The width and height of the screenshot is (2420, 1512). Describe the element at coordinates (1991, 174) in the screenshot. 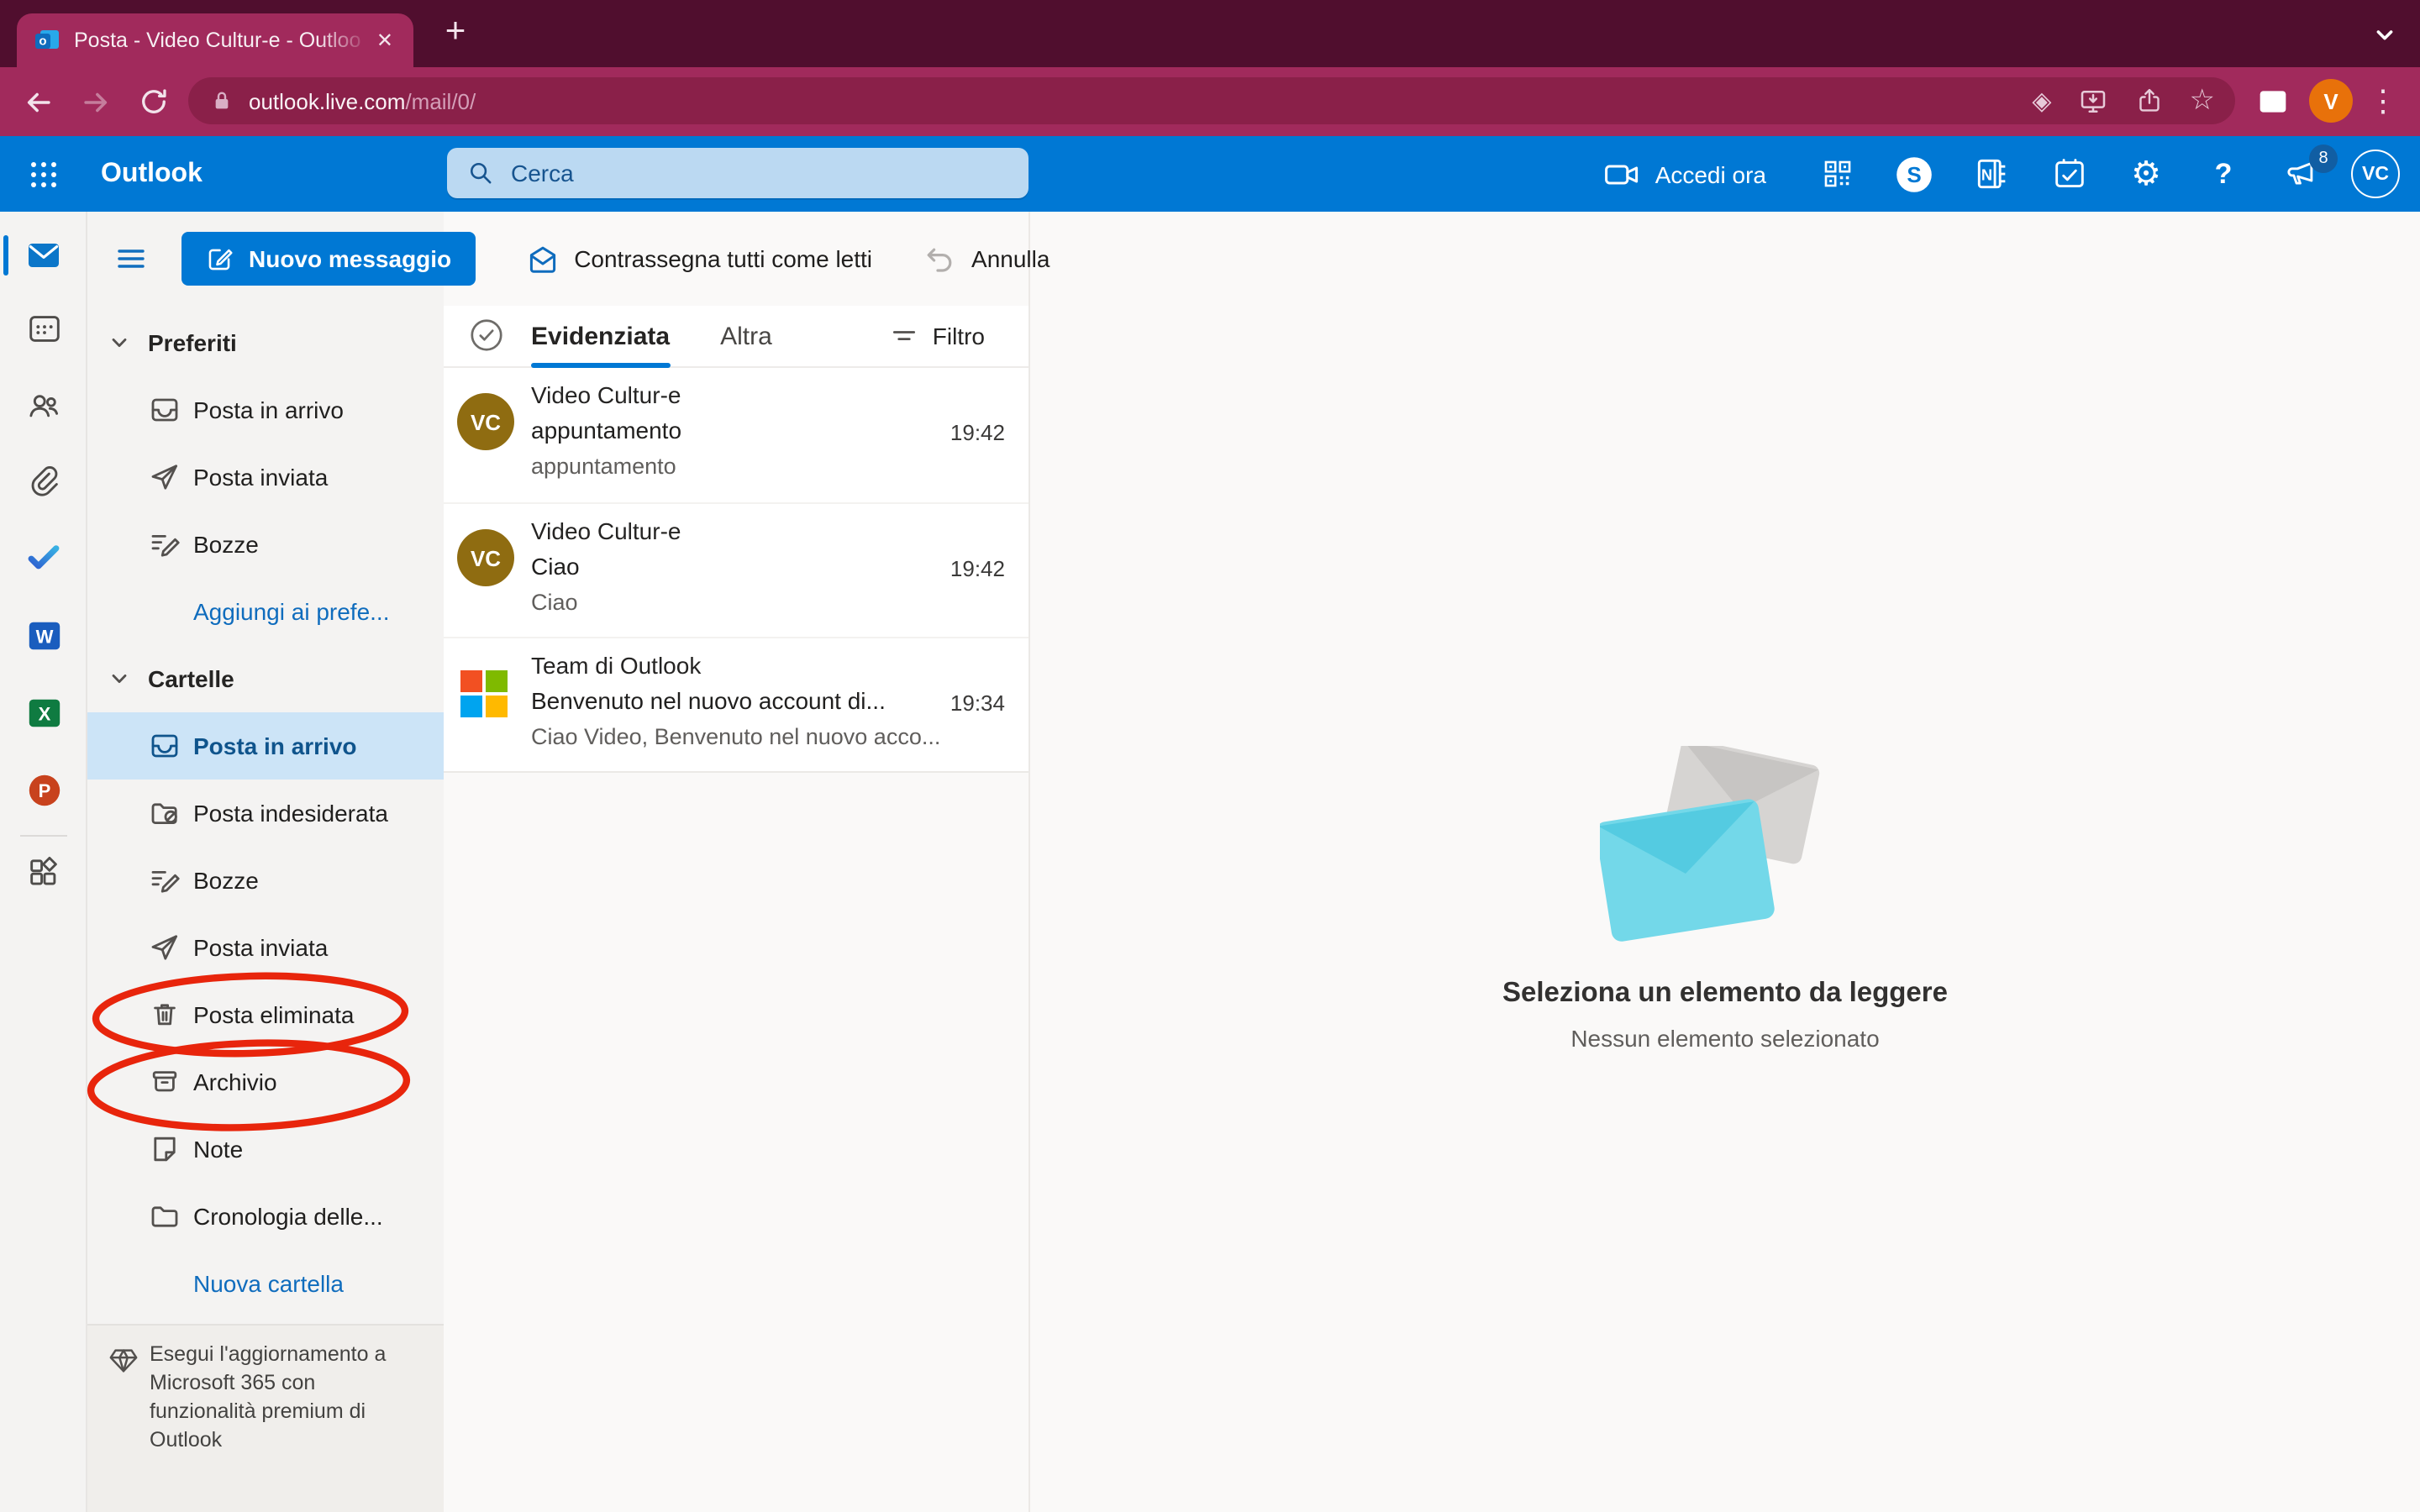

I see `onenote-icon: N` at that location.